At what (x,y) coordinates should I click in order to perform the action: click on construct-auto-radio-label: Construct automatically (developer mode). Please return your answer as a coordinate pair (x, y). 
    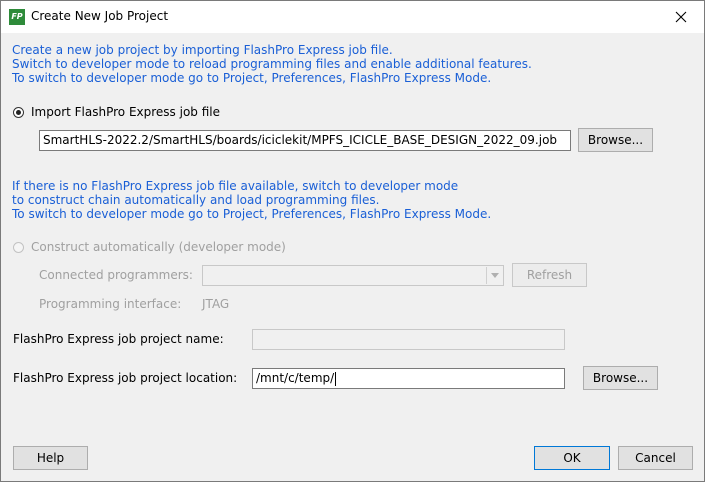
    Looking at the image, I should click on (158, 247).